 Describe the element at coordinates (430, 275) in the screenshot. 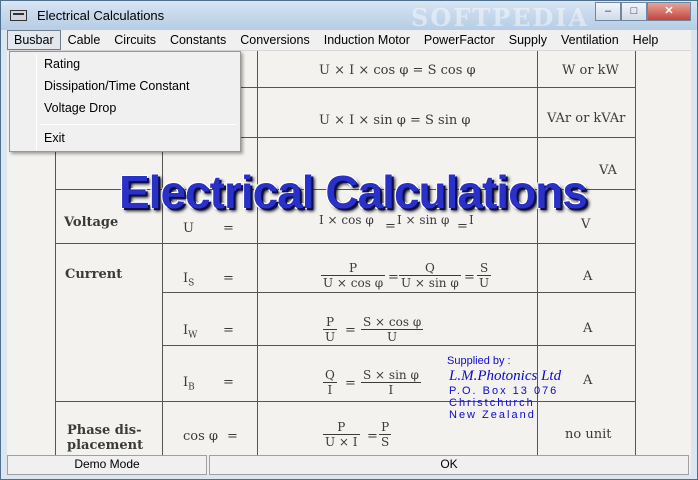

I see `fraction-is-2: QU × sin φ` at that location.